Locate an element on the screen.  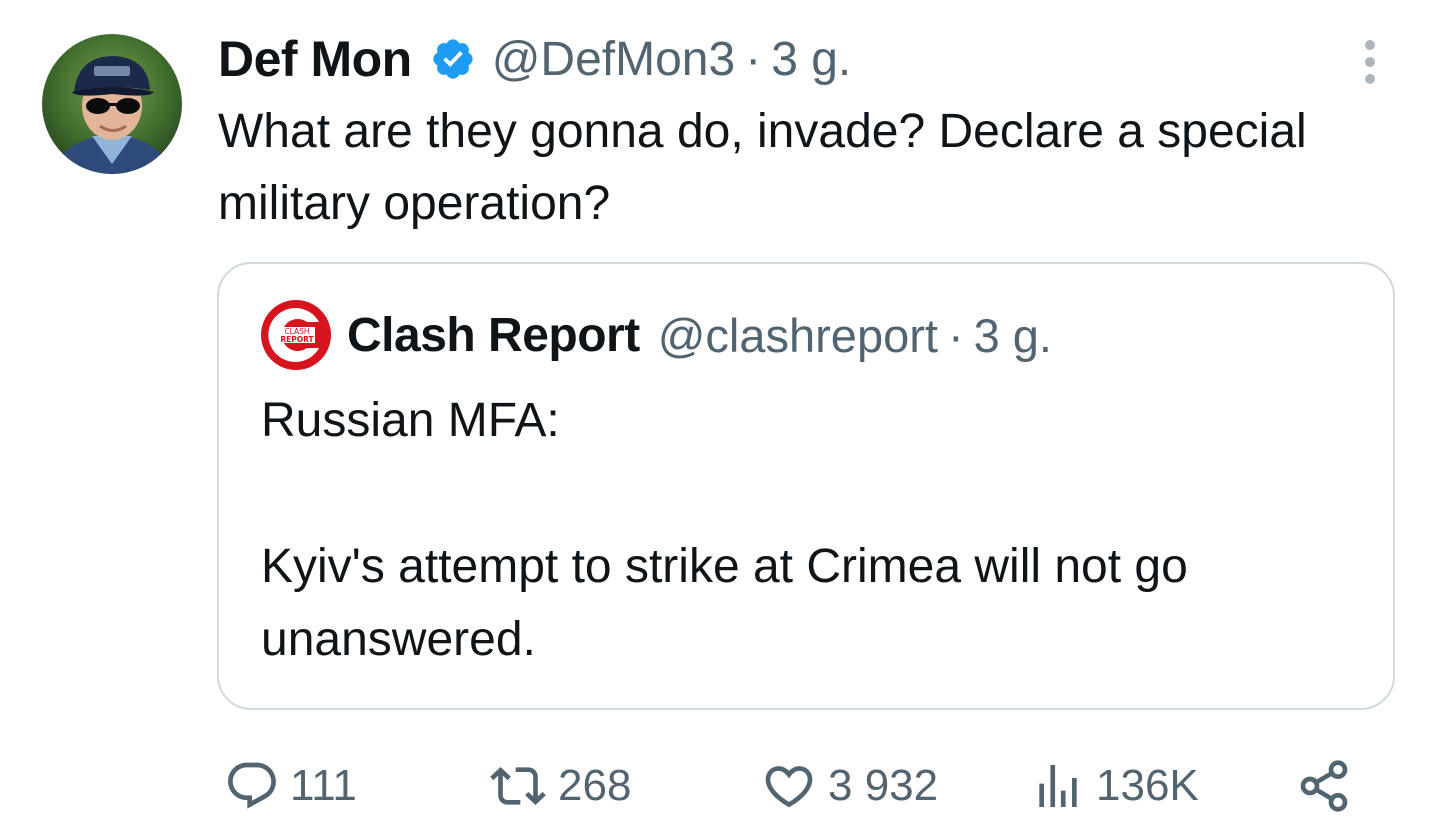
like-button: 3 932 is located at coordinates (849, 786).